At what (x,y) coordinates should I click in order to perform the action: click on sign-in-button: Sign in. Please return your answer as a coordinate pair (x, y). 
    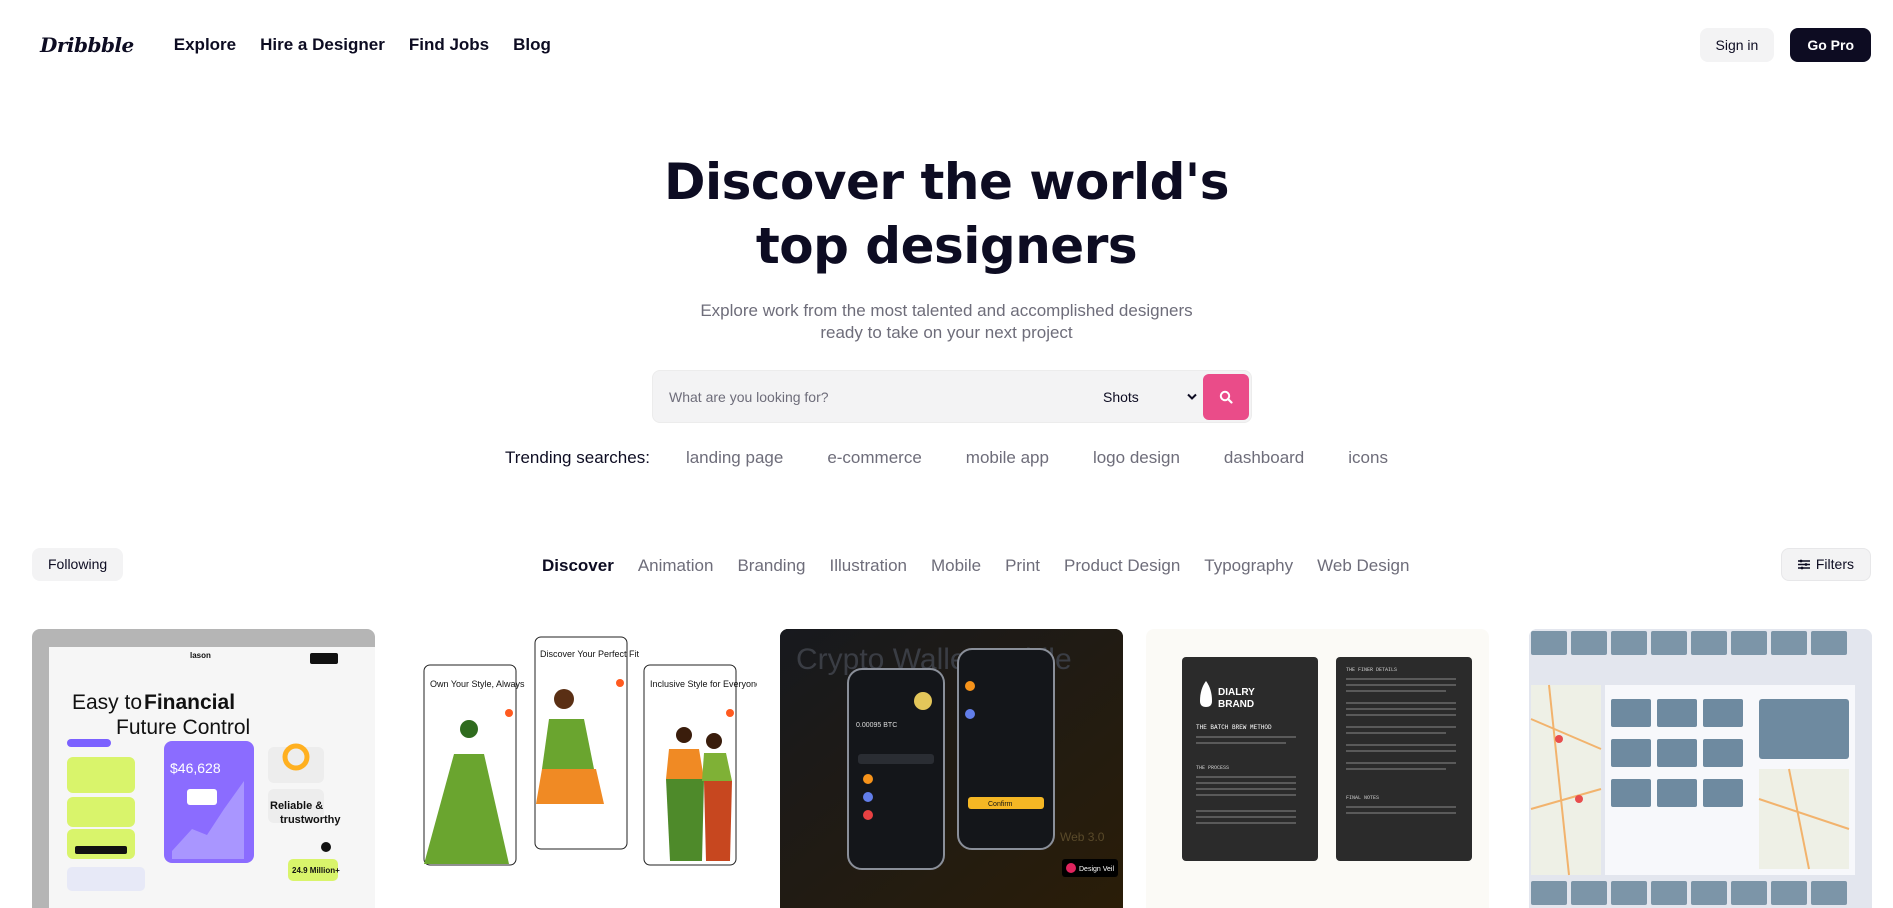
    Looking at the image, I should click on (1737, 45).